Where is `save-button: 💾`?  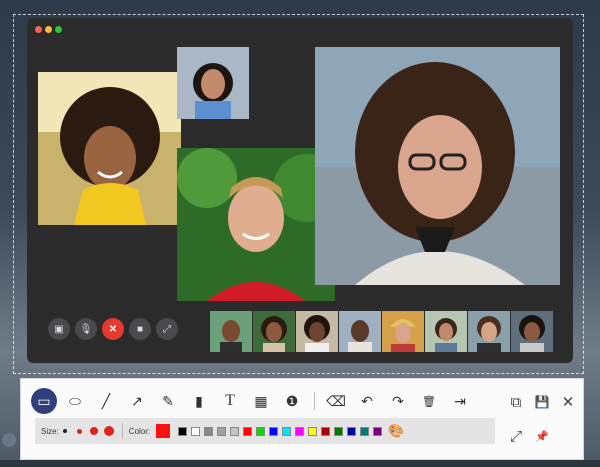 save-button: 💾 is located at coordinates (542, 402).